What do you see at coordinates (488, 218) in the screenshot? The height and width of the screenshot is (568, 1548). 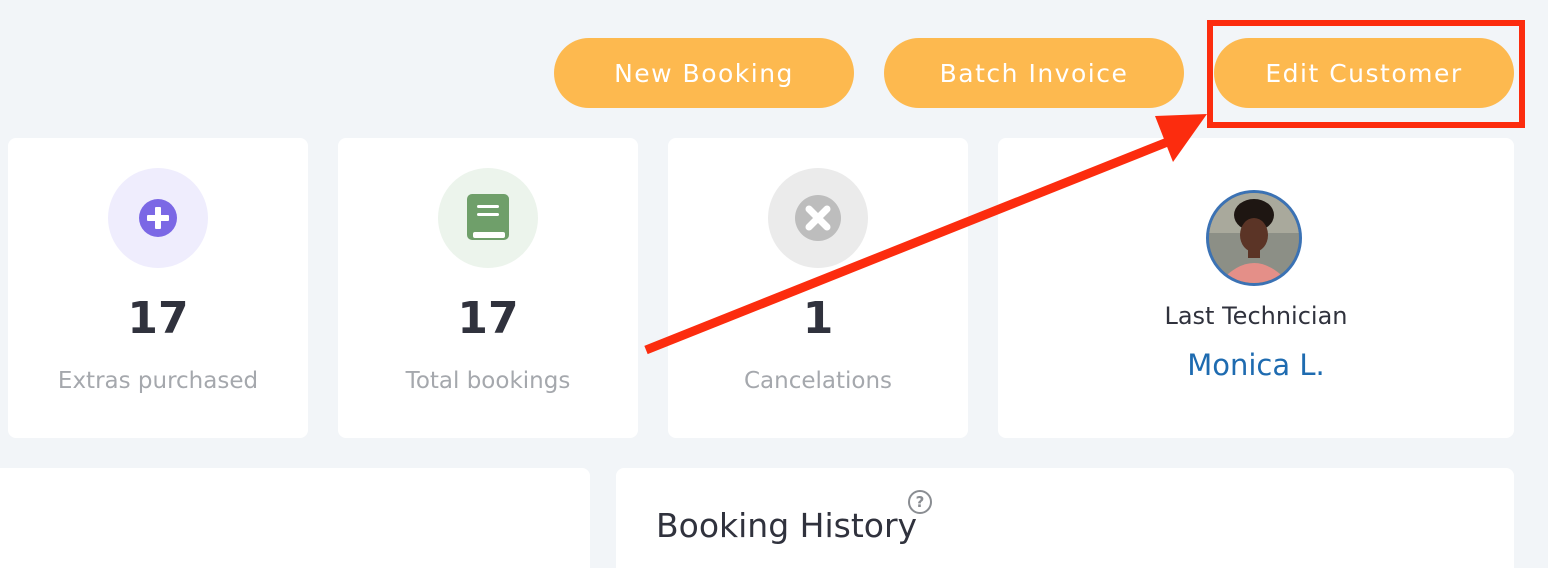 I see `book-icon` at bounding box center [488, 218].